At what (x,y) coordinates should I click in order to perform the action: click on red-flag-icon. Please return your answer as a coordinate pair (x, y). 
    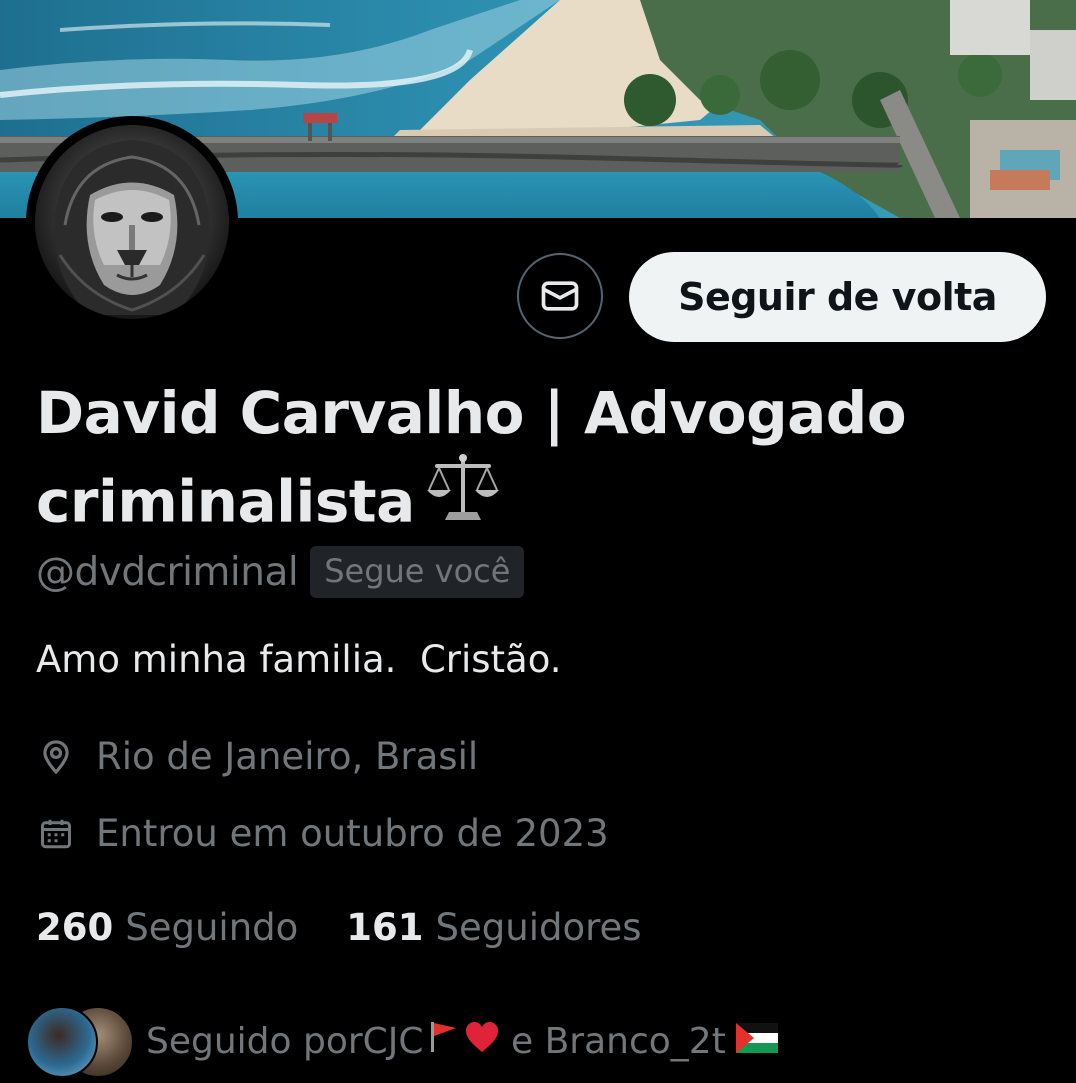
    Looking at the image, I should click on (444, 1041).